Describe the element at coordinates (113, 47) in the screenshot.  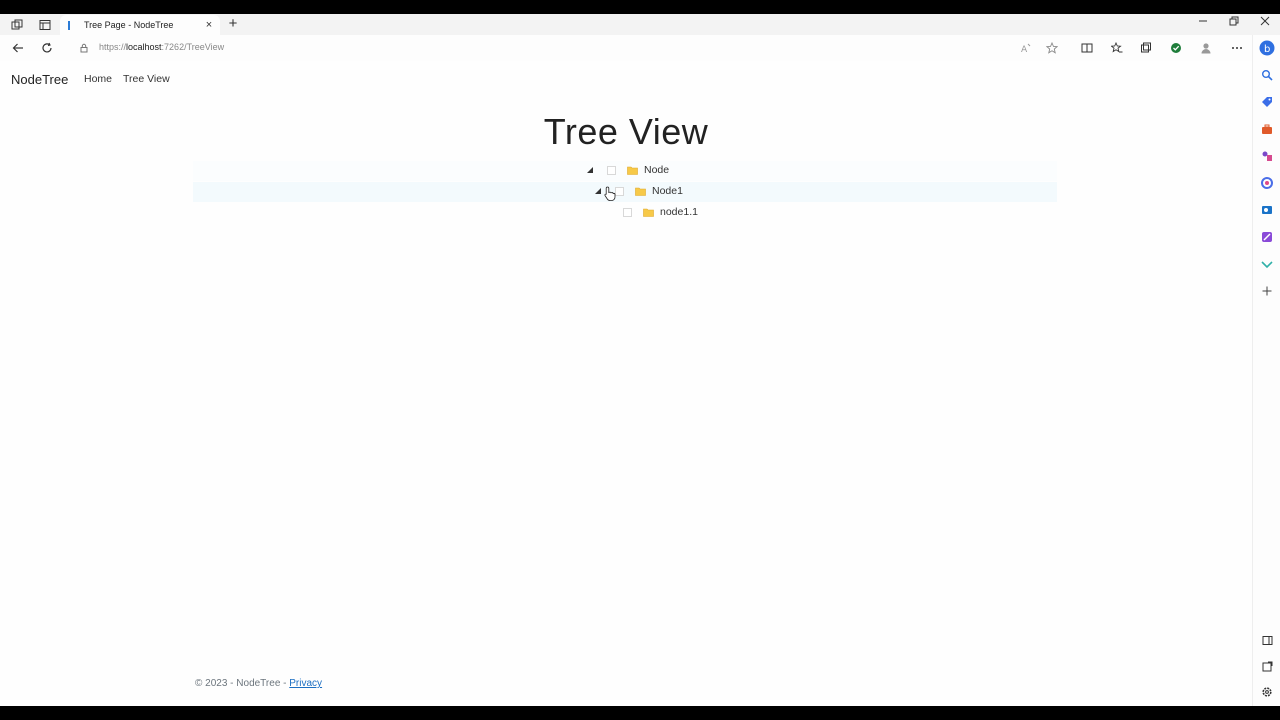
I see `url-scheme: https://` at that location.